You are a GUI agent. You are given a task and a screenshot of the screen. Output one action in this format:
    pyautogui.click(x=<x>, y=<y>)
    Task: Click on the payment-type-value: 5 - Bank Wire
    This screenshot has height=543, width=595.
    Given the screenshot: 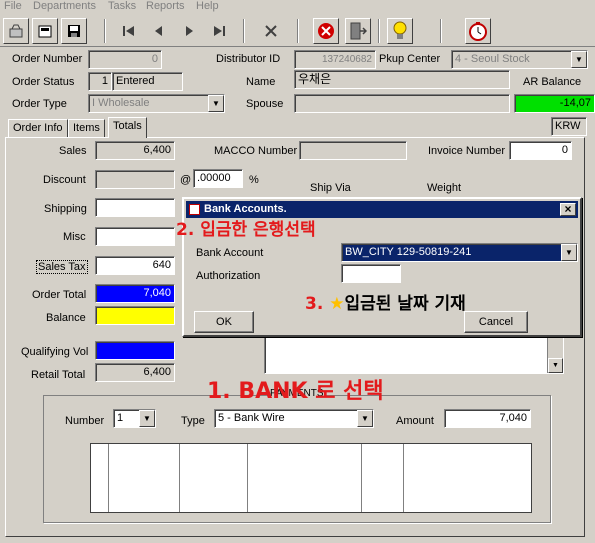 What is the action you would take?
    pyautogui.click(x=251, y=418)
    